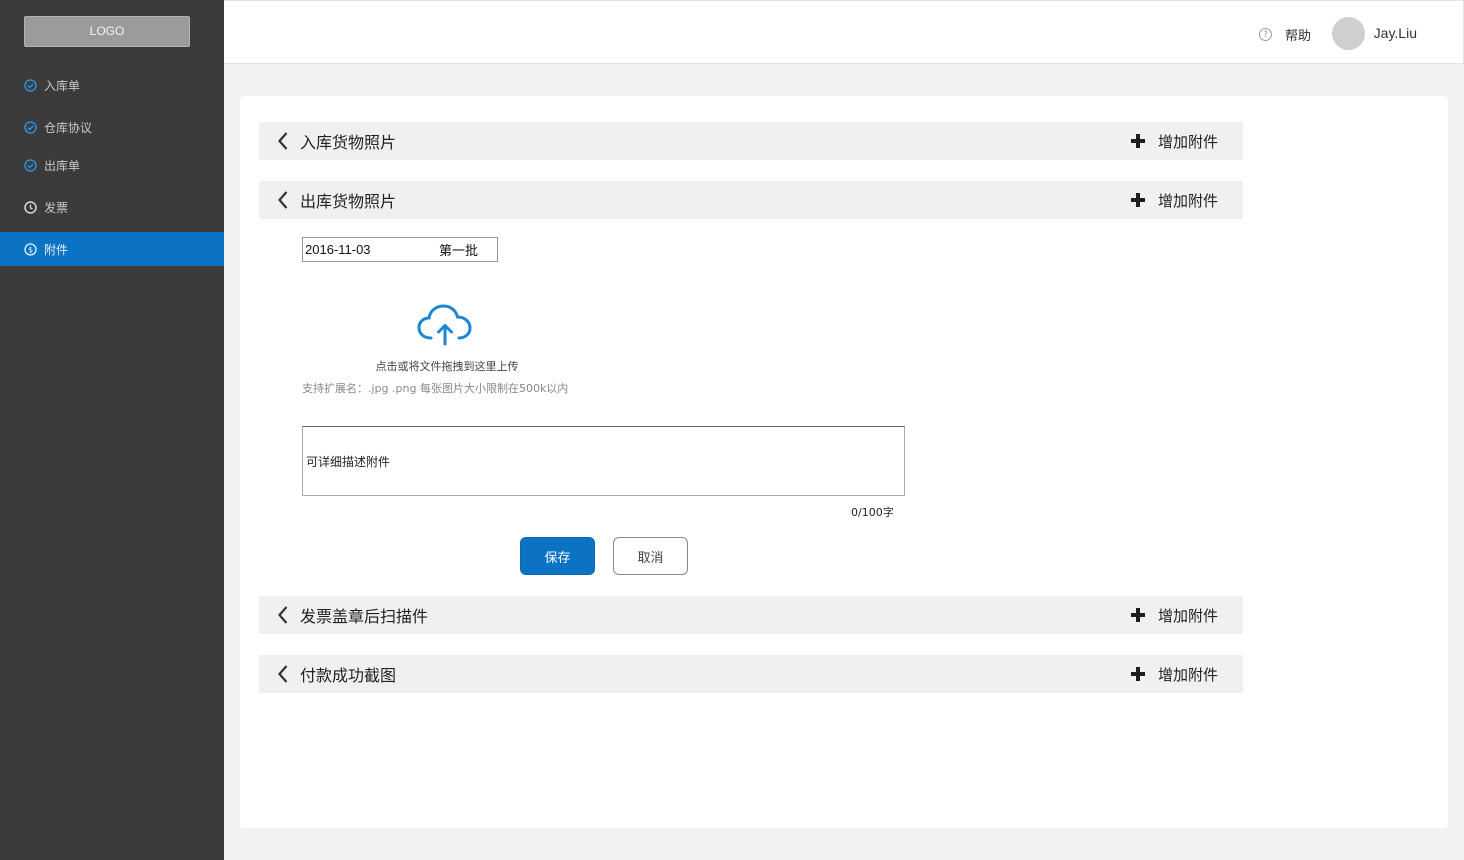  I want to click on sidebar-item-attachments: $ 附件, so click(112, 249).